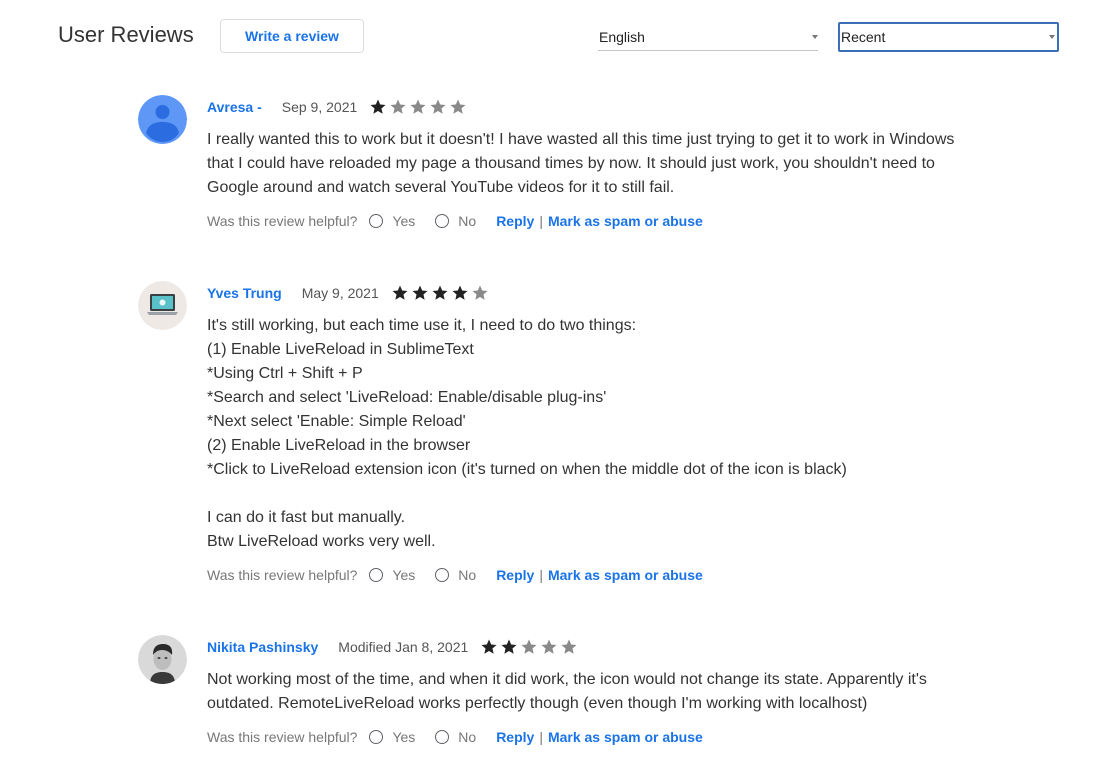 This screenshot has height=761, width=1095. I want to click on review-author: Yves Trung, so click(244, 293).